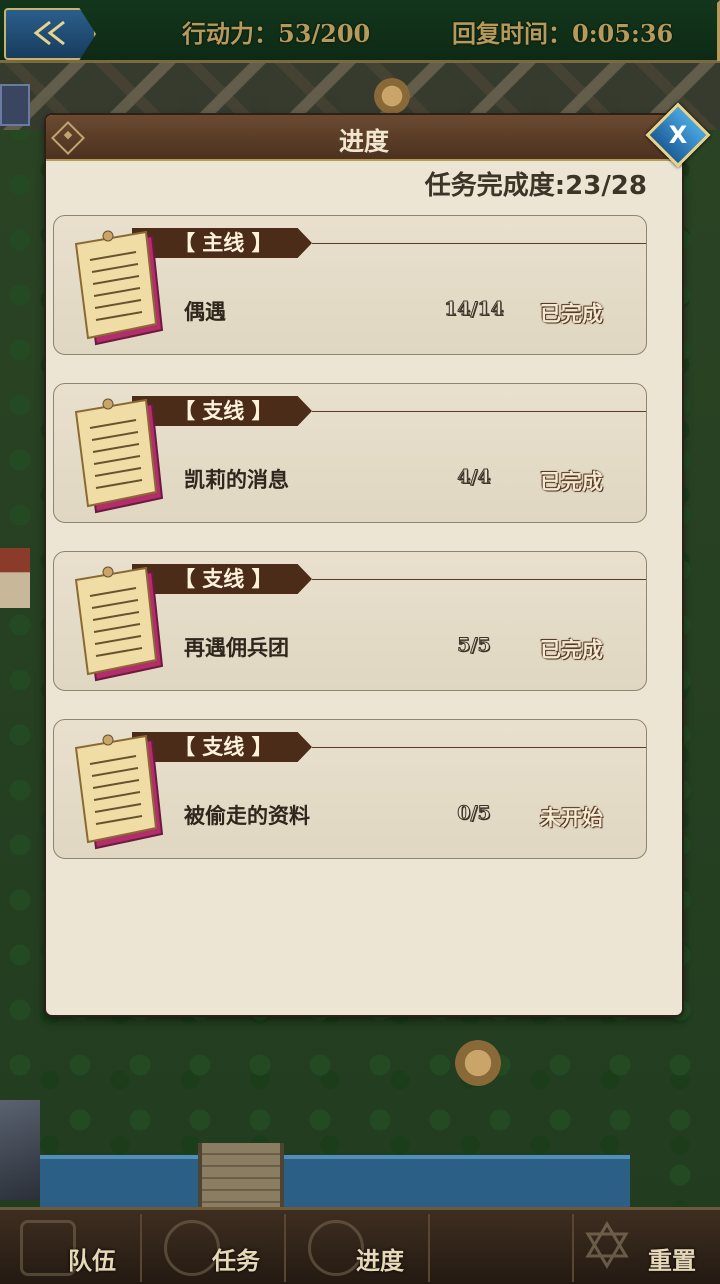 Image resolution: width=720 pixels, height=1284 pixels. What do you see at coordinates (15, 578) in the screenshot?
I see `village-house` at bounding box center [15, 578].